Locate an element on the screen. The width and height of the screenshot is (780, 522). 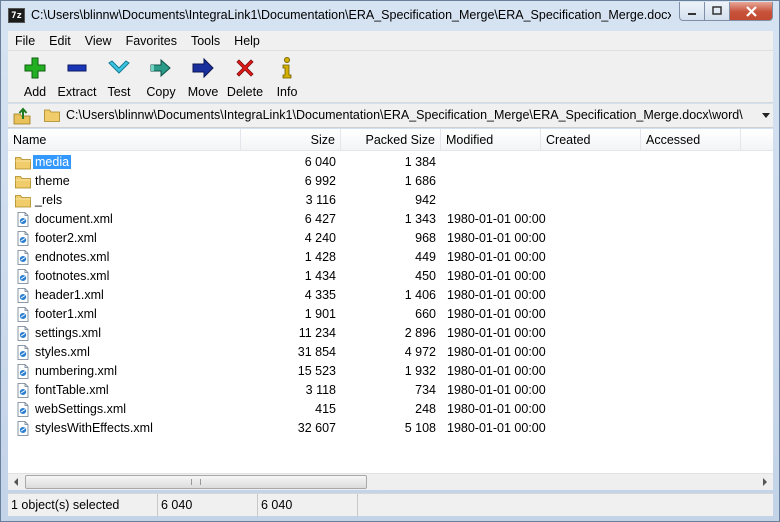
menu-help: Help is located at coordinates (247, 41).